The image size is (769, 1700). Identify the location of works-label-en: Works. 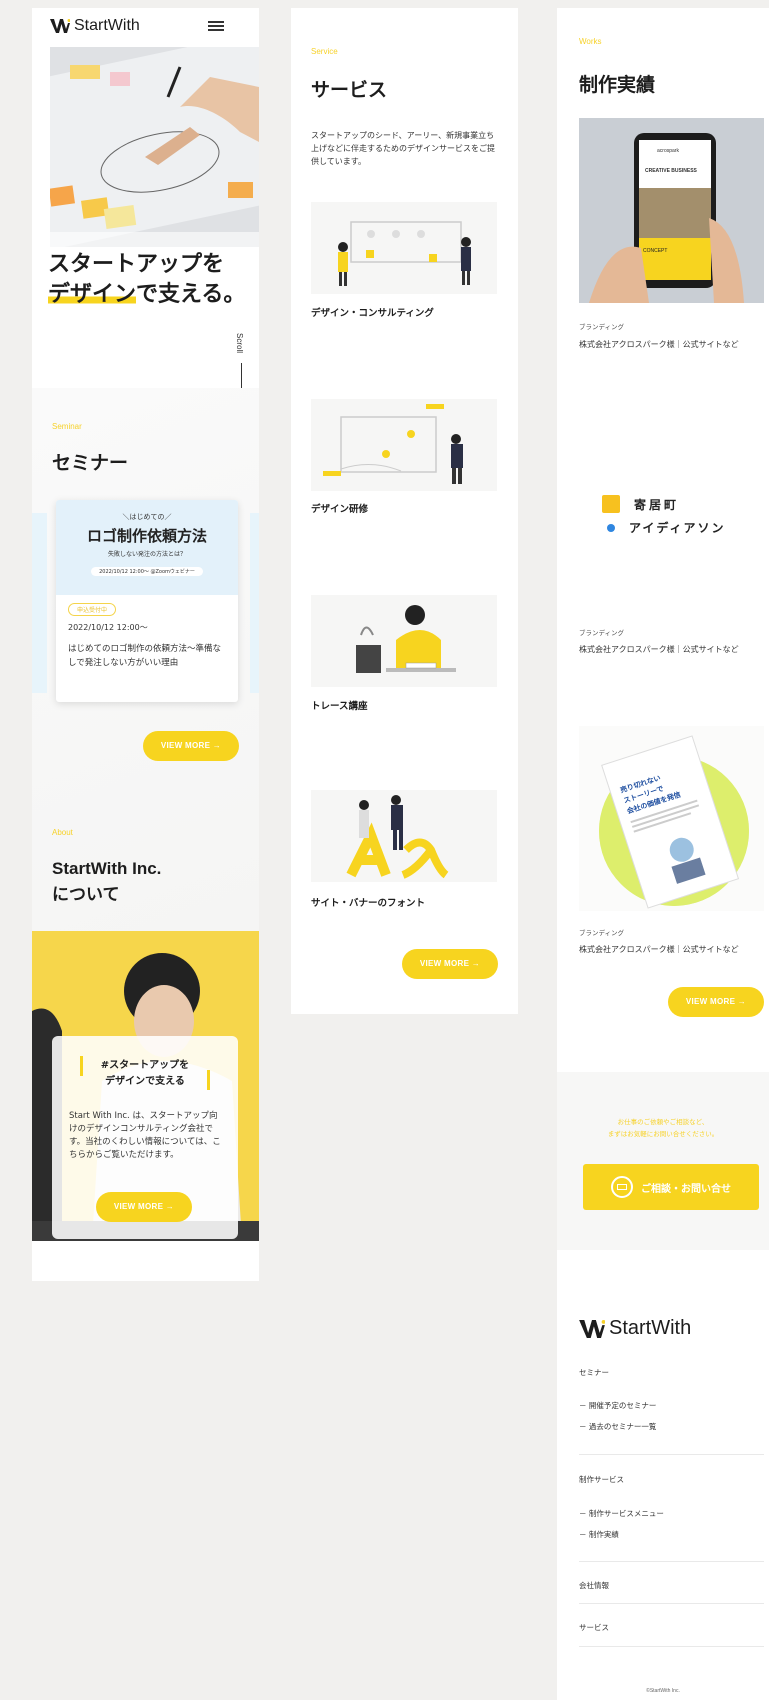
(590, 41).